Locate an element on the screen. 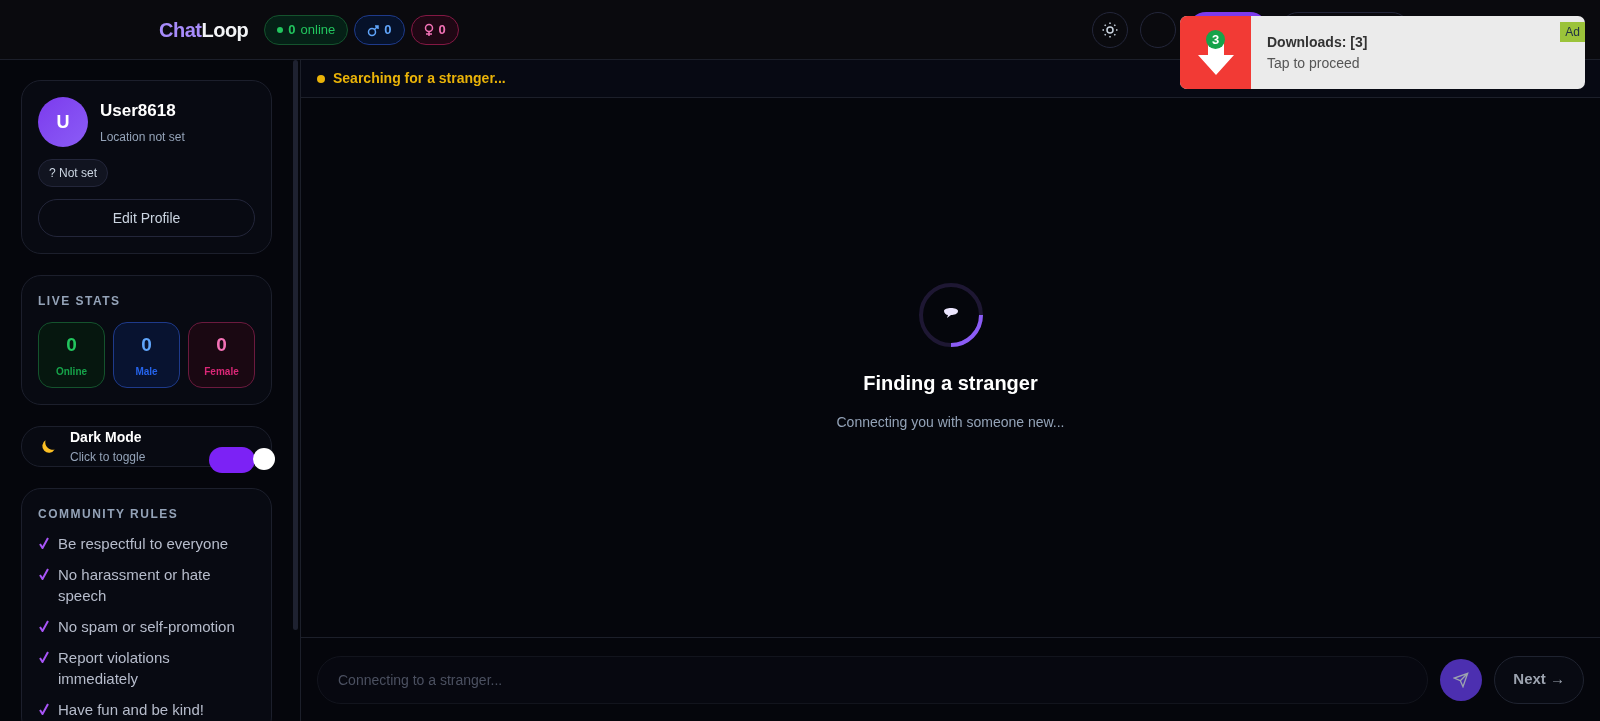 The image size is (1600, 721). rule-text: No harassment or hate speech is located at coordinates (135, 585).